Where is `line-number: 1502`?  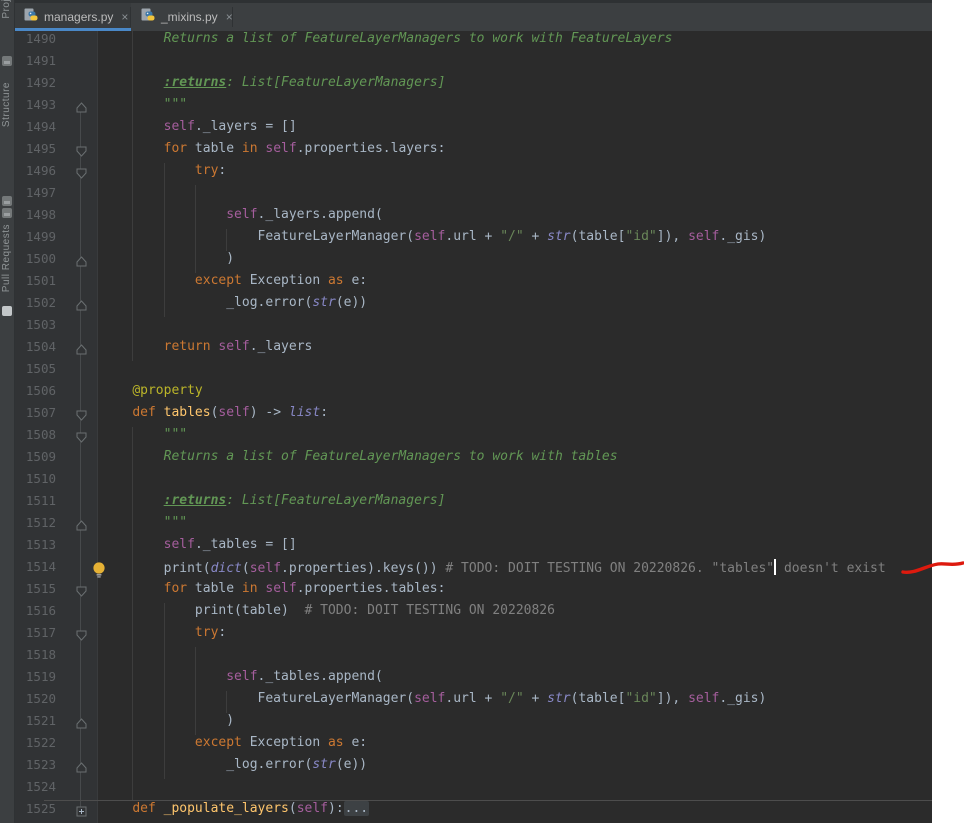
line-number: 1502 is located at coordinates (35, 306).